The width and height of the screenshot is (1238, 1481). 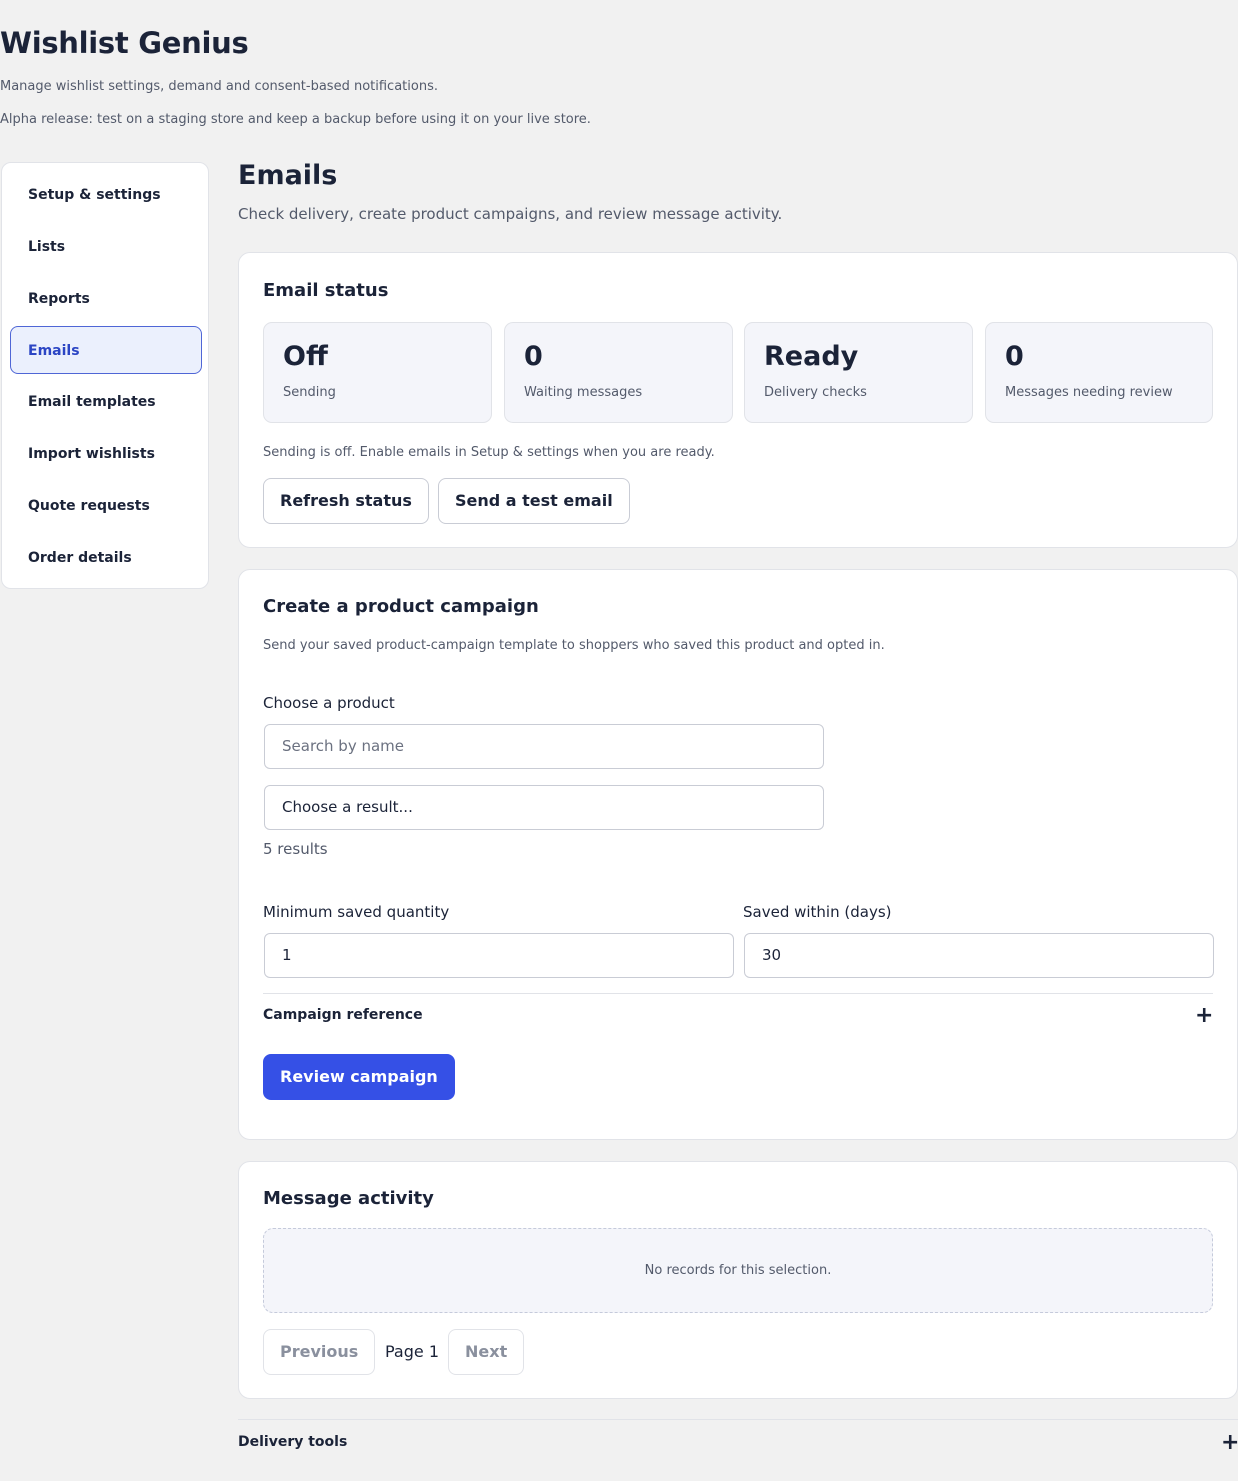 I want to click on campaign-reference-toggle: Campaign reference, so click(x=343, y=1015).